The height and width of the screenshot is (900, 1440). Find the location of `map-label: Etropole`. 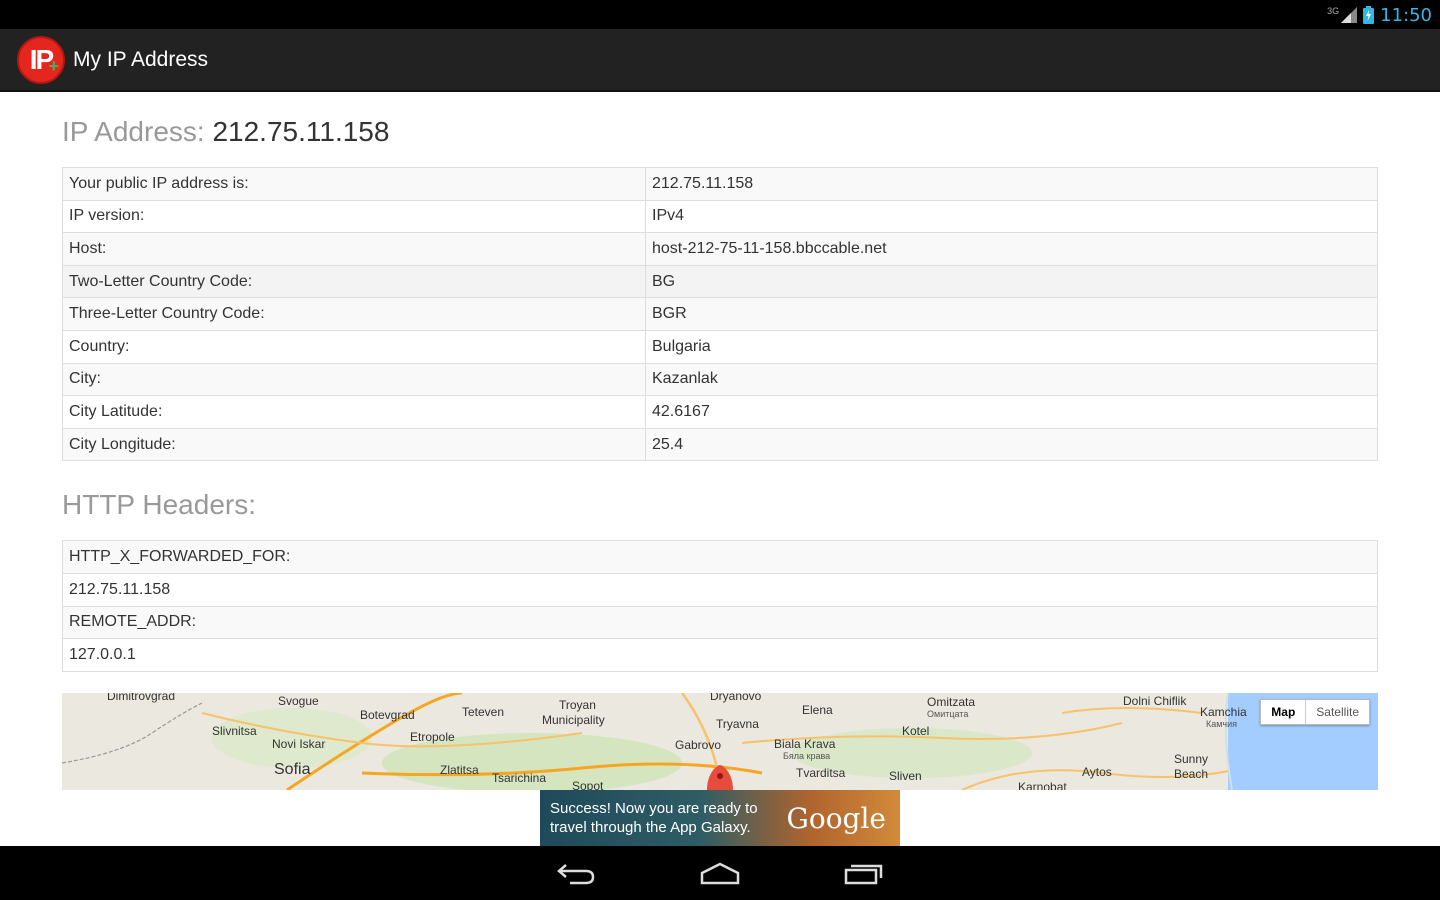

map-label: Etropole is located at coordinates (432, 737).